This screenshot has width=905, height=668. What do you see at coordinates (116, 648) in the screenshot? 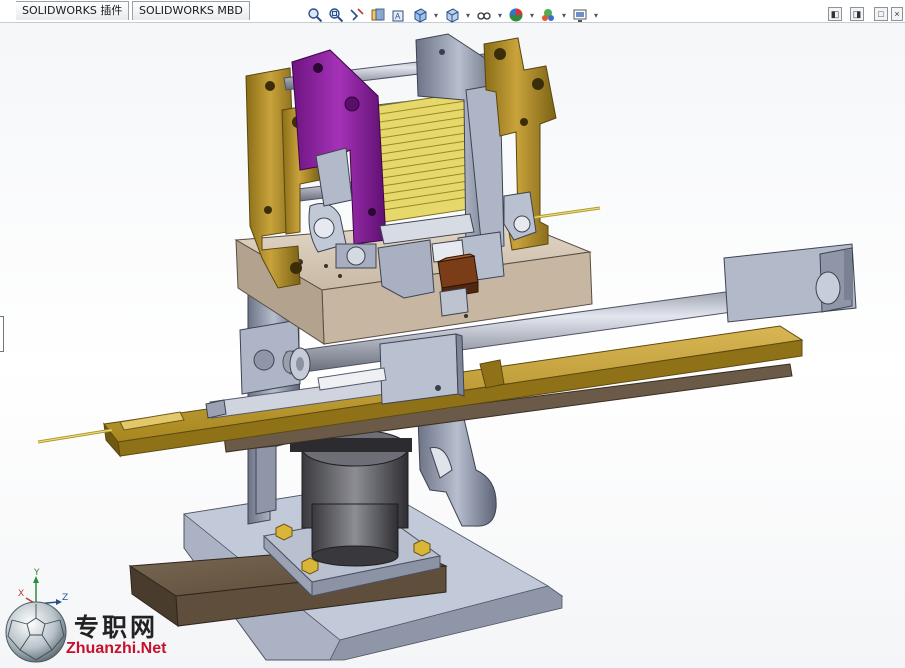
I see `watermark-site-text: Zhuanzhi.Net` at bounding box center [116, 648].